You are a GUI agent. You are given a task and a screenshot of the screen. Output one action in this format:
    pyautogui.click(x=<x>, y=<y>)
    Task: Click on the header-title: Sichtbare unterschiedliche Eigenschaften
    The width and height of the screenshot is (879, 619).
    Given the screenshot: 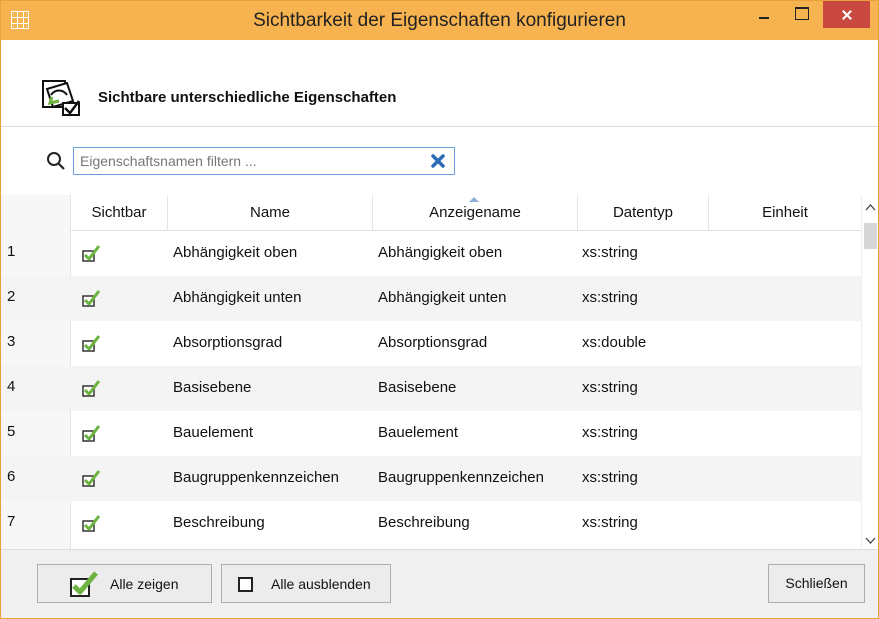 What is the action you would take?
    pyautogui.click(x=247, y=97)
    